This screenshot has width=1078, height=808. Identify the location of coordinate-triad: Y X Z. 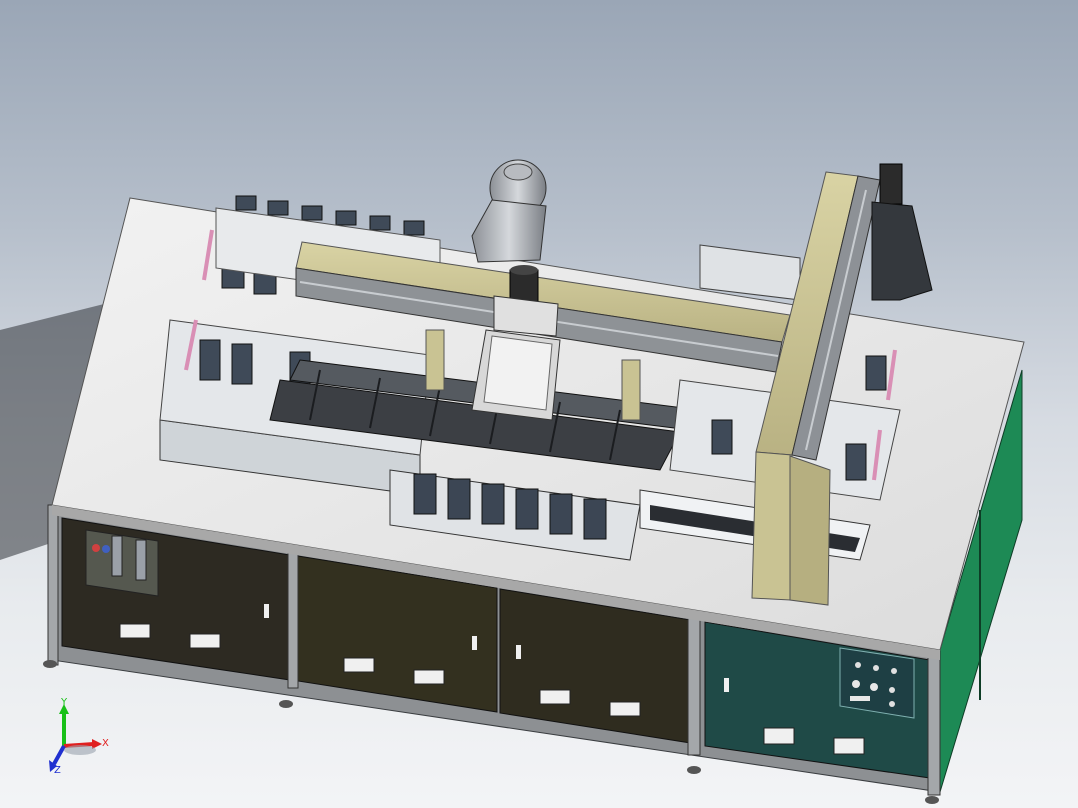
(80, 743).